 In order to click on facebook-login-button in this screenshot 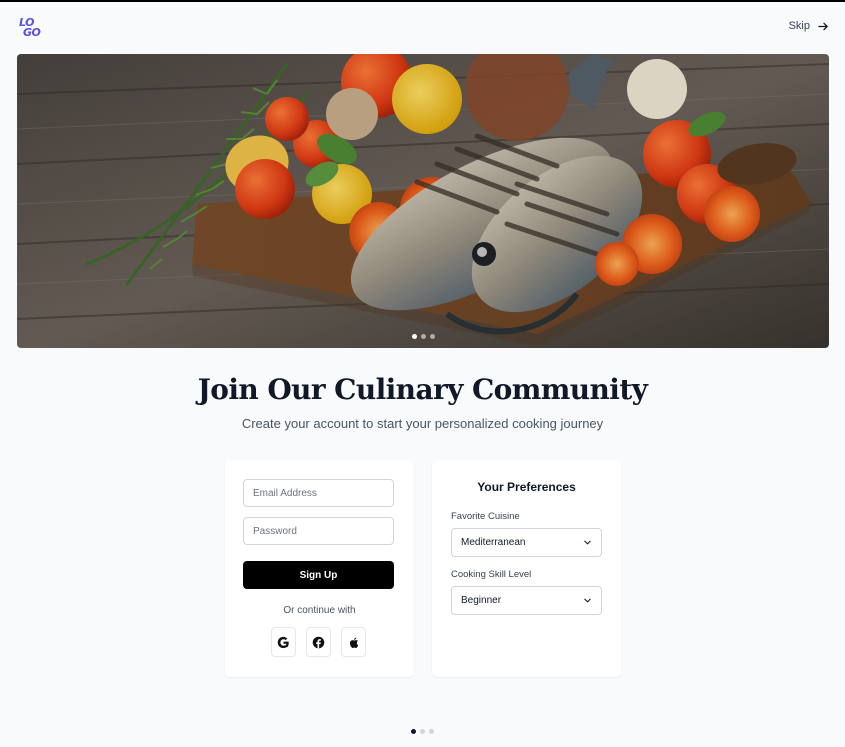, I will do `click(318, 642)`.